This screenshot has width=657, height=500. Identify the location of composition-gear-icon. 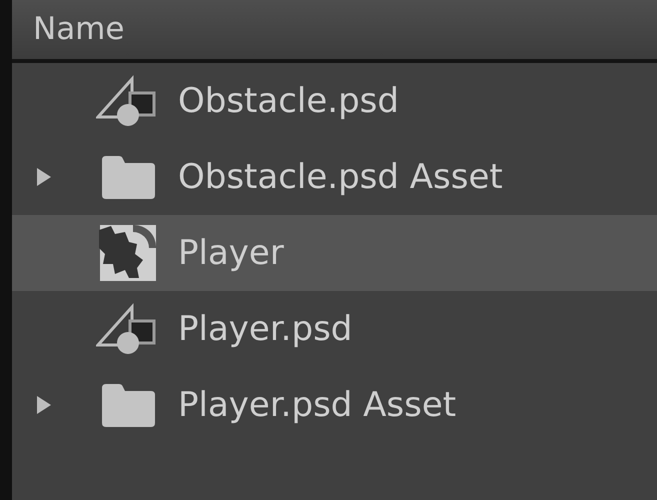
(128, 253).